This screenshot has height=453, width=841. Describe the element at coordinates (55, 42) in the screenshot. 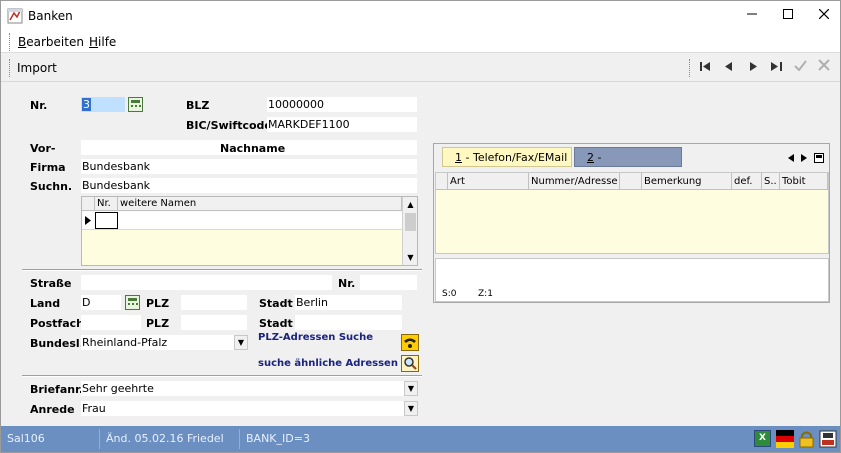

I see `menu-bearbeiten-label: earbeiten` at that location.